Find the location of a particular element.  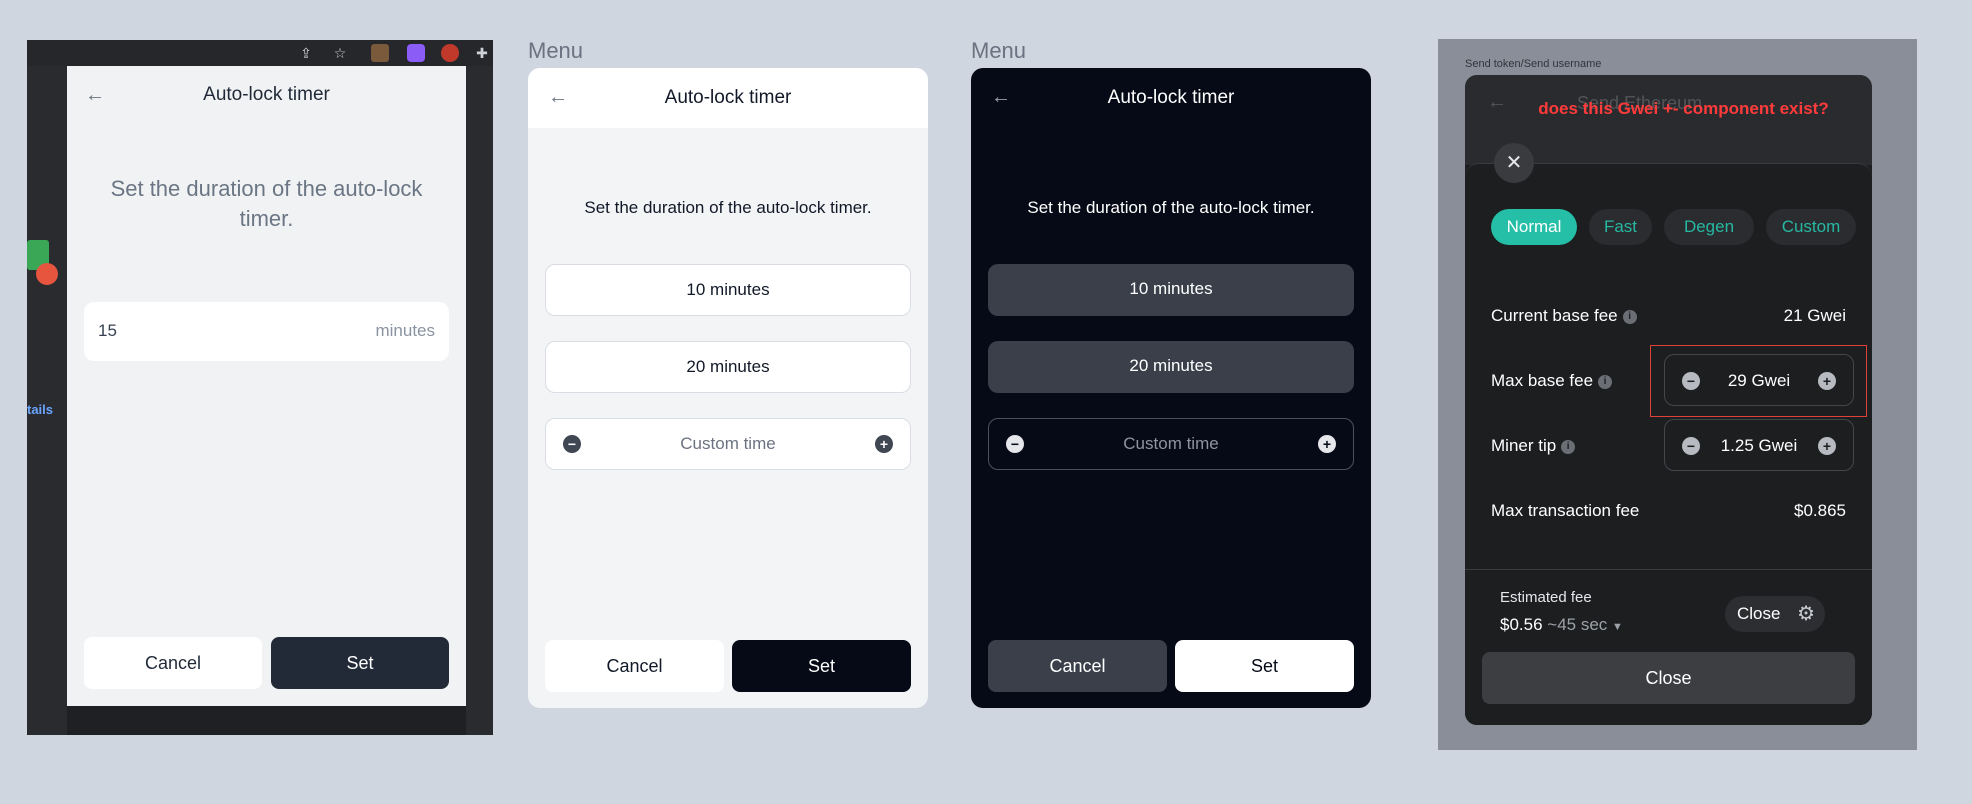

estimated-time: ~45 sec is located at coordinates (1577, 624).